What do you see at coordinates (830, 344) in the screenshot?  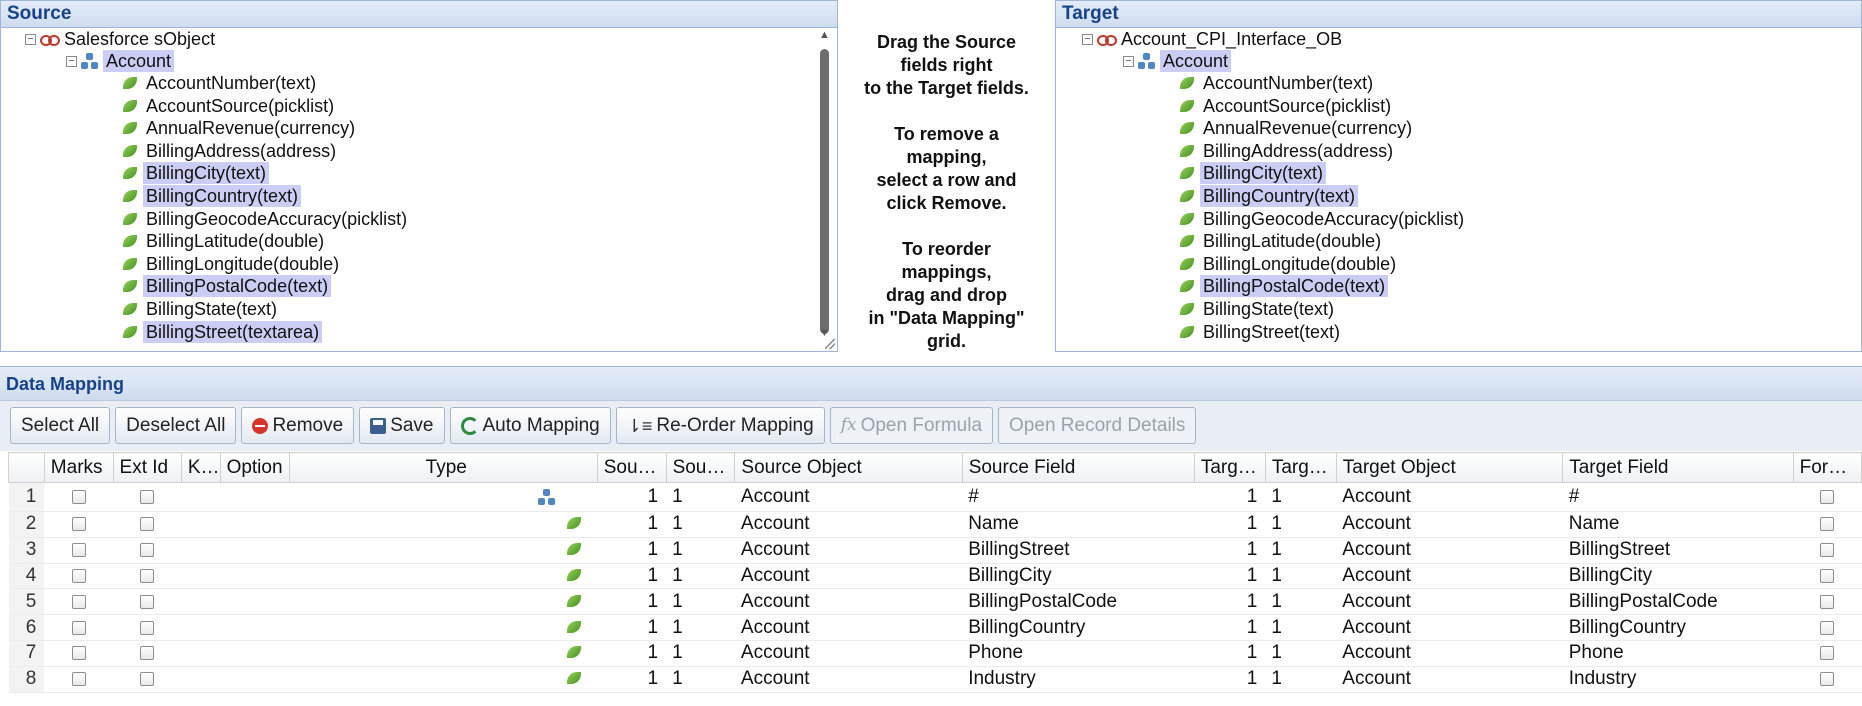 I see `resize-grip-icon` at bounding box center [830, 344].